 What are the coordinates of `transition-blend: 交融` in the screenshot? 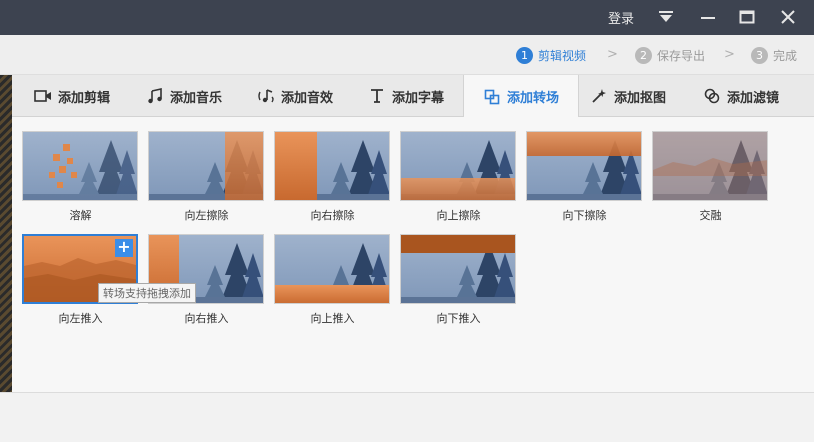 It's located at (710, 177).